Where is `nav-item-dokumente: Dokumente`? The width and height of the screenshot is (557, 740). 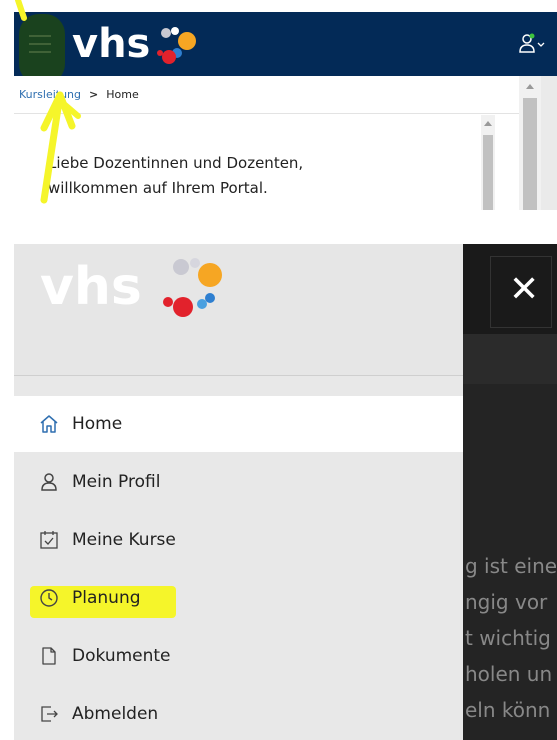
nav-item-dokumente: Dokumente is located at coordinates (238, 656).